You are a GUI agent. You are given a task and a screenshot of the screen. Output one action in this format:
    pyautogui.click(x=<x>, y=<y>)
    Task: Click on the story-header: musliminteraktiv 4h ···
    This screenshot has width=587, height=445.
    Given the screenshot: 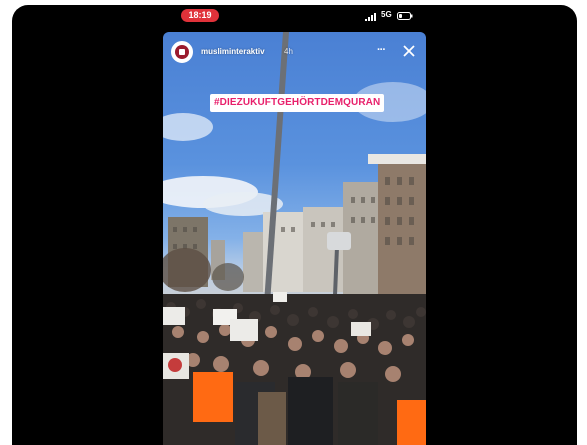 What is the action you would take?
    pyautogui.click(x=294, y=52)
    